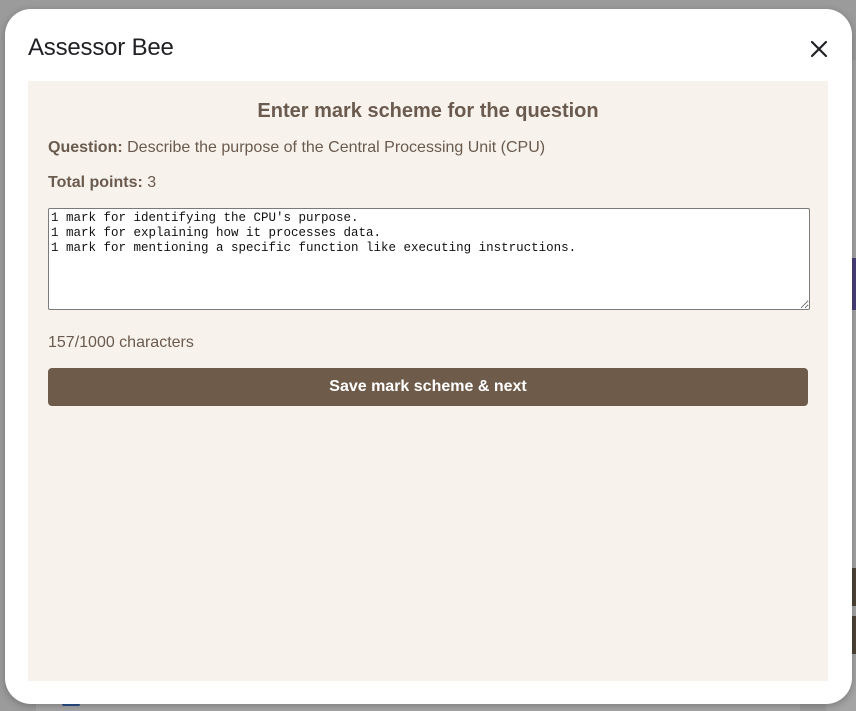  Describe the element at coordinates (429, 259) in the screenshot. I see `mark-scheme-input` at that location.